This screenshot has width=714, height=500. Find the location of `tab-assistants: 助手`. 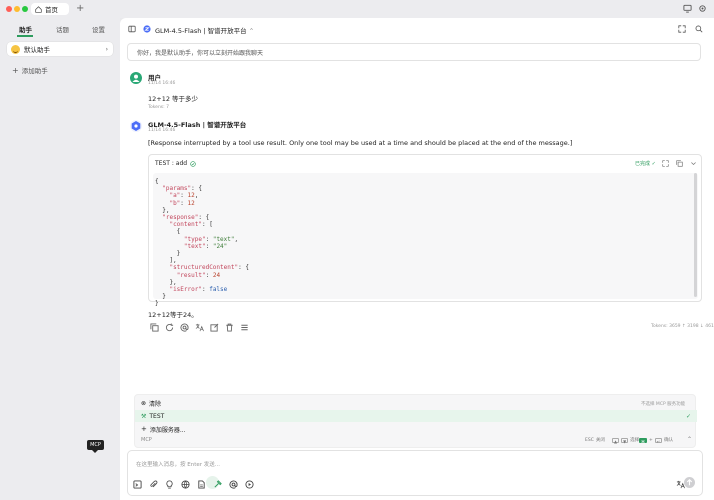

tab-assistants: 助手 is located at coordinates (25, 29).